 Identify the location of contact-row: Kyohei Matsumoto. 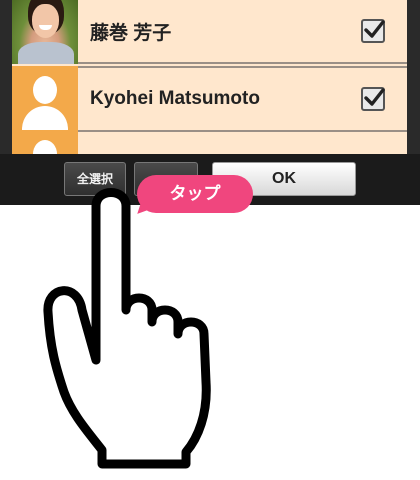
(209, 99).